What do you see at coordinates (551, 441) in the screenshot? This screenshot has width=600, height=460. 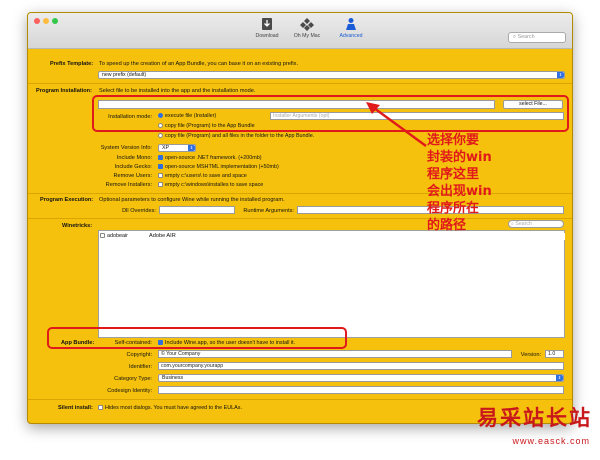 I see `watermark-url: www.easck.com` at bounding box center [551, 441].